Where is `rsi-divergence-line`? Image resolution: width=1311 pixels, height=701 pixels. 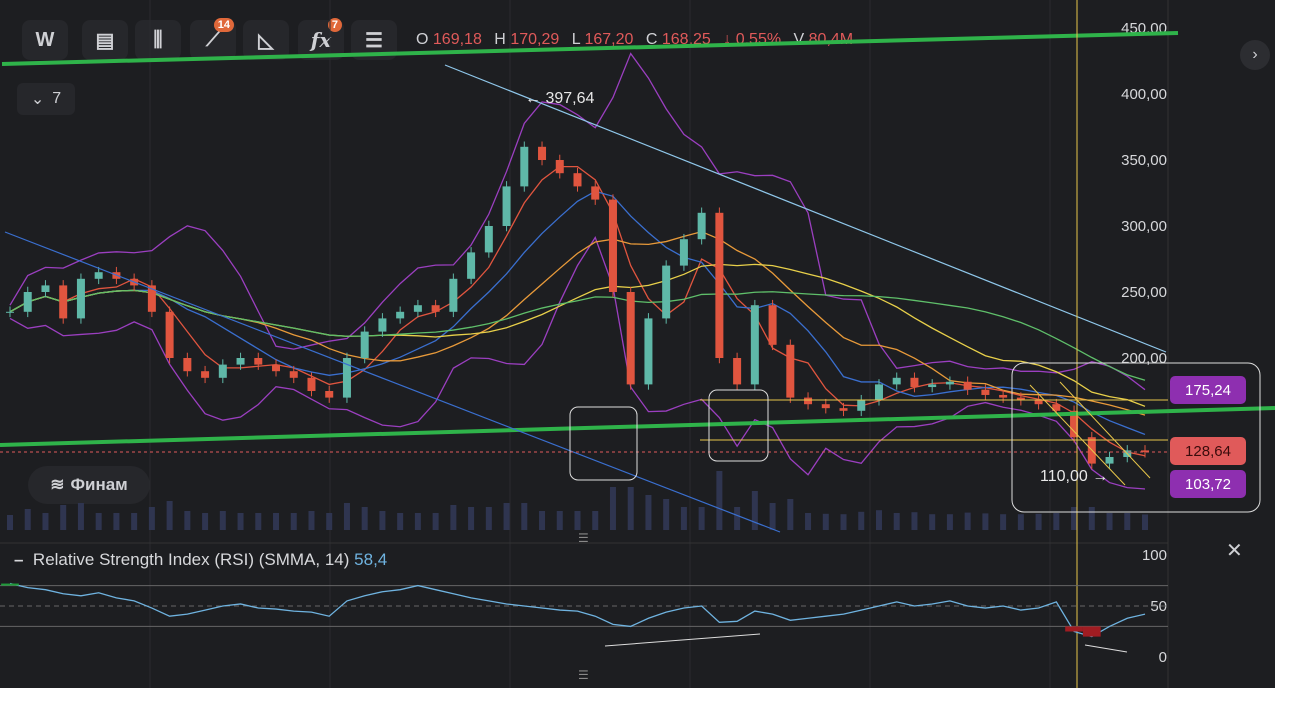
rsi-divergence-line is located at coordinates (1106, 648).